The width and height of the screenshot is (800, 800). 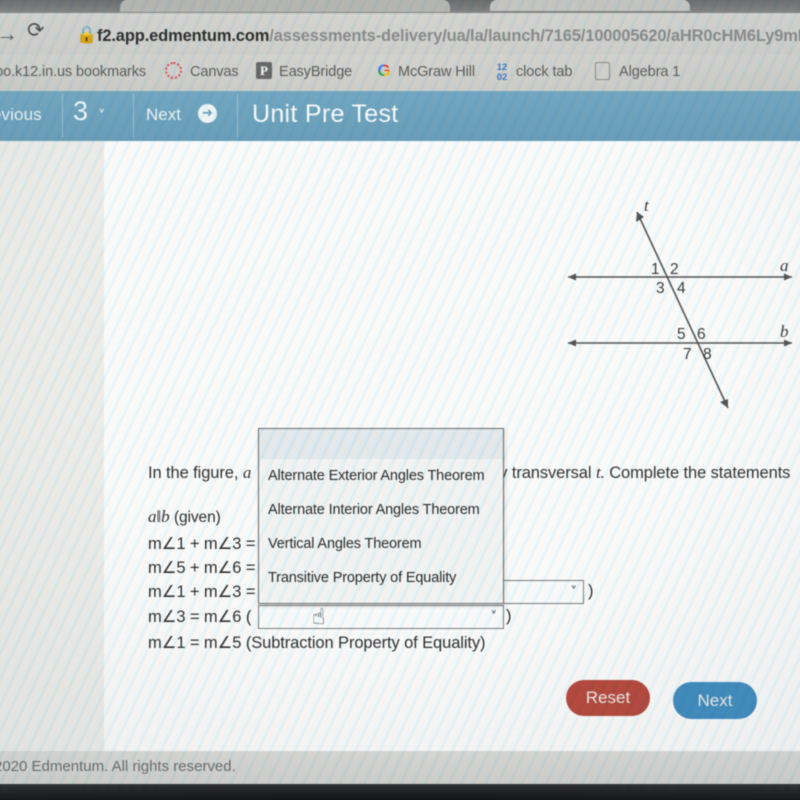 I want to click on dropdown-option-vertical-angles: Vertical Angles Theorem, so click(x=381, y=544).